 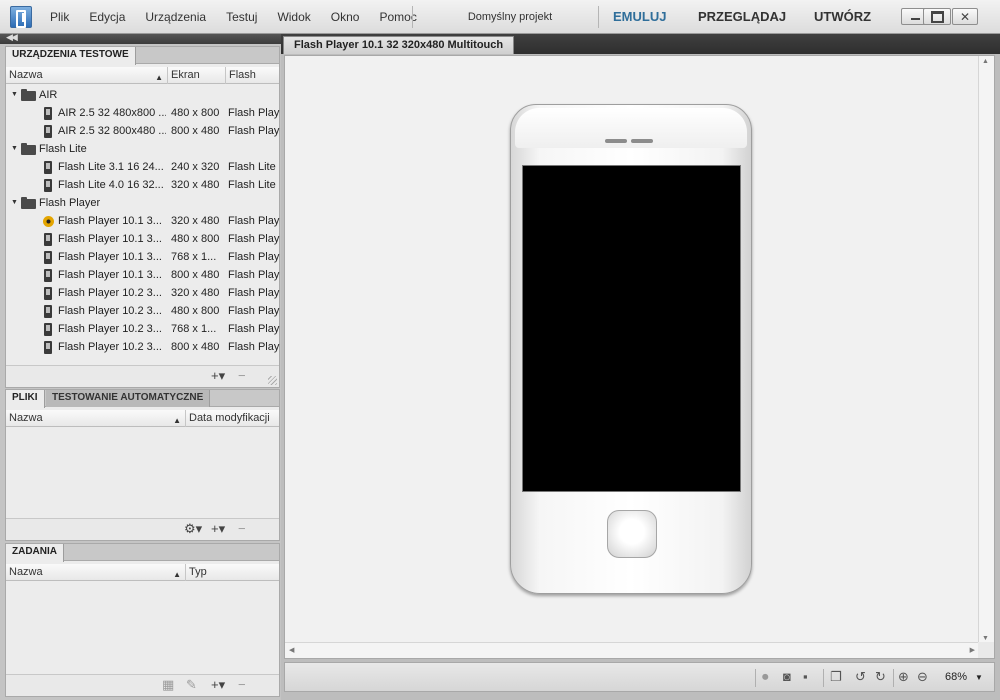 What do you see at coordinates (787, 677) in the screenshot?
I see `camera-icon: ◙` at bounding box center [787, 677].